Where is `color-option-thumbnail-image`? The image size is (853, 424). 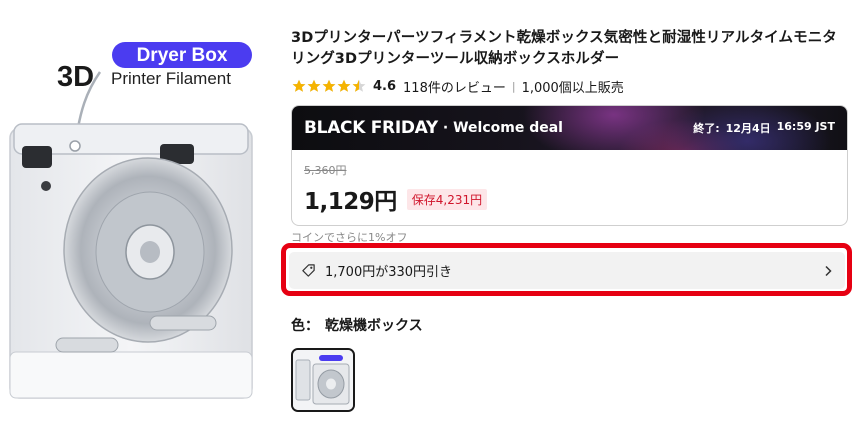 color-option-thumbnail-image is located at coordinates (323, 380).